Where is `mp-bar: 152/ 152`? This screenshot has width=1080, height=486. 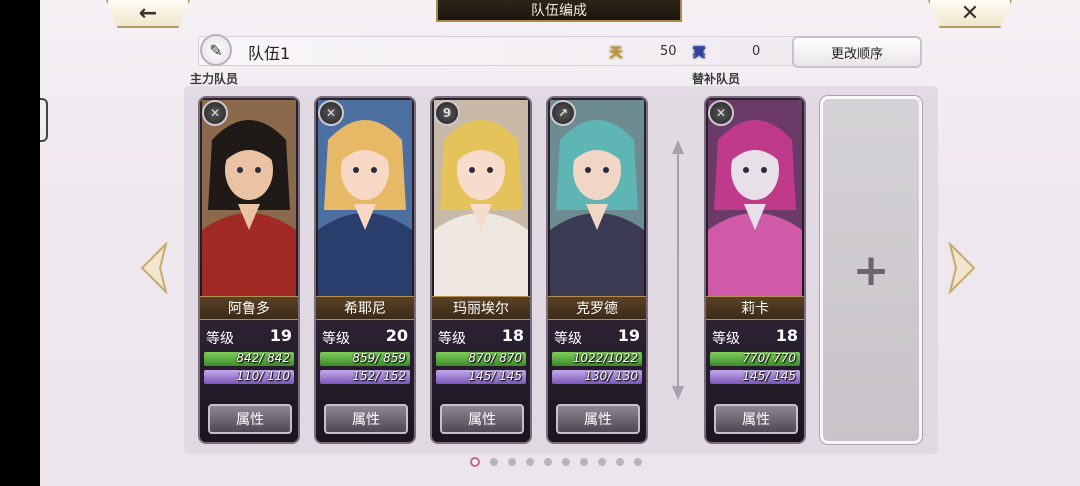 mp-bar: 152/ 152 is located at coordinates (365, 376).